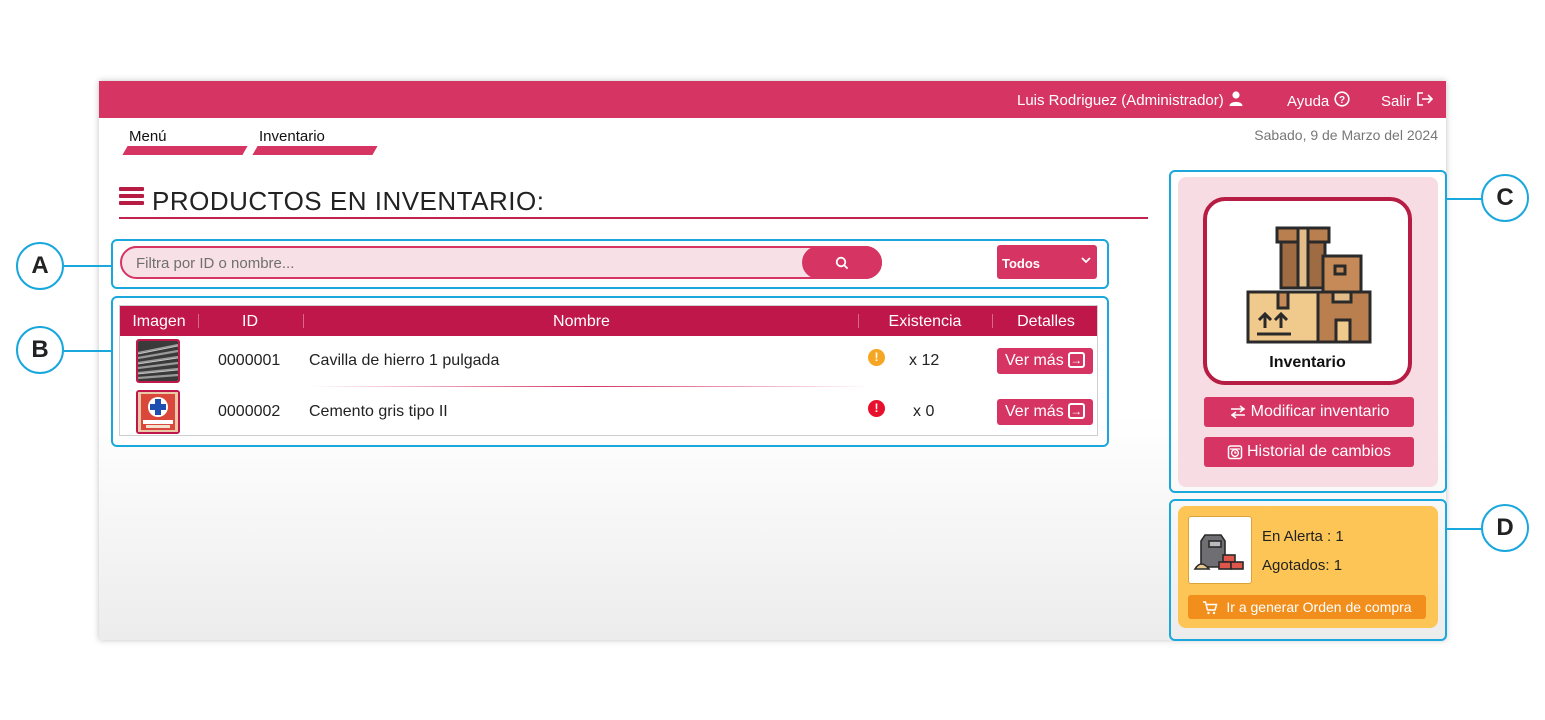 This screenshot has height=720, width=1545. I want to click on help-icon: ?, so click(1342, 101).